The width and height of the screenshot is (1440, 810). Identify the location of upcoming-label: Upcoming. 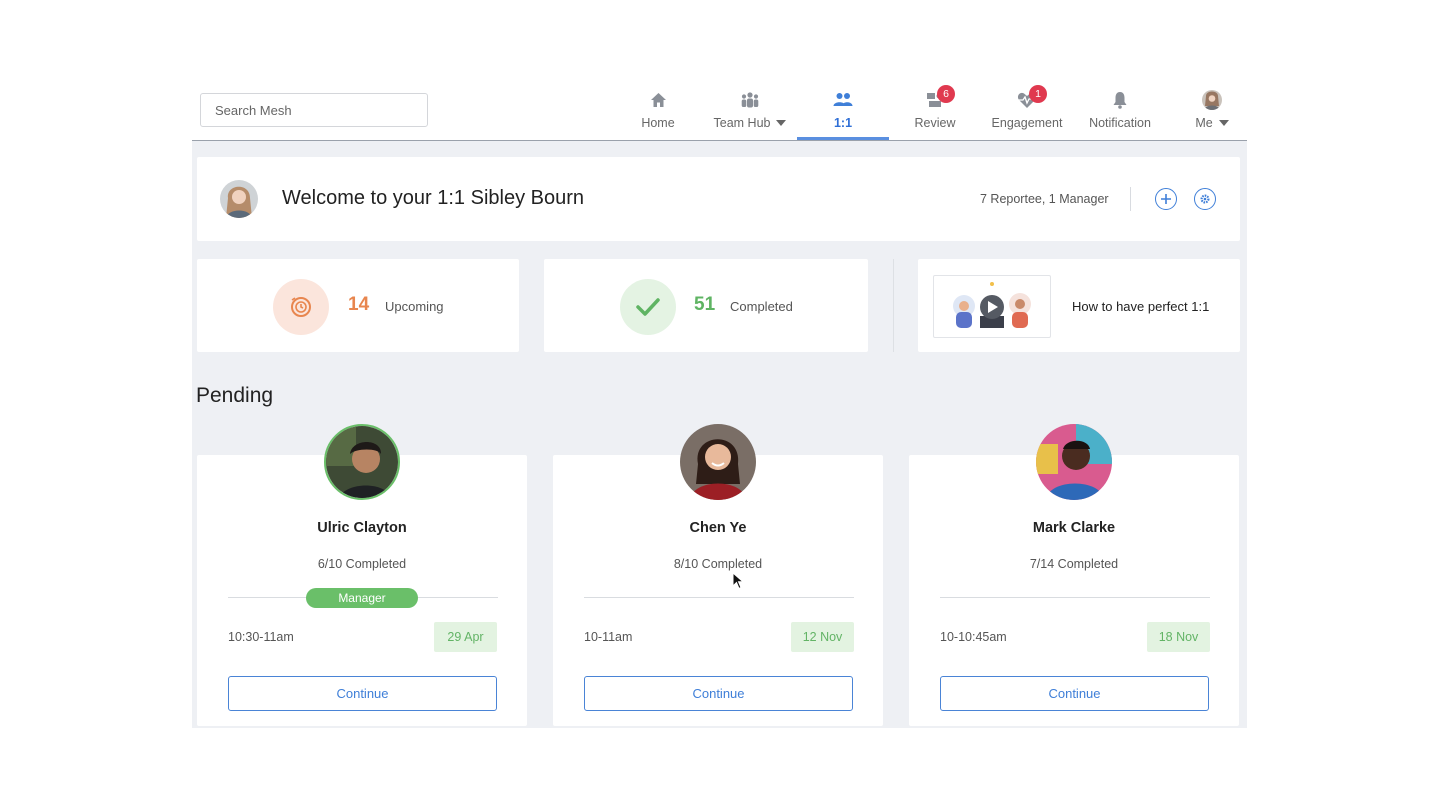
(414, 306).